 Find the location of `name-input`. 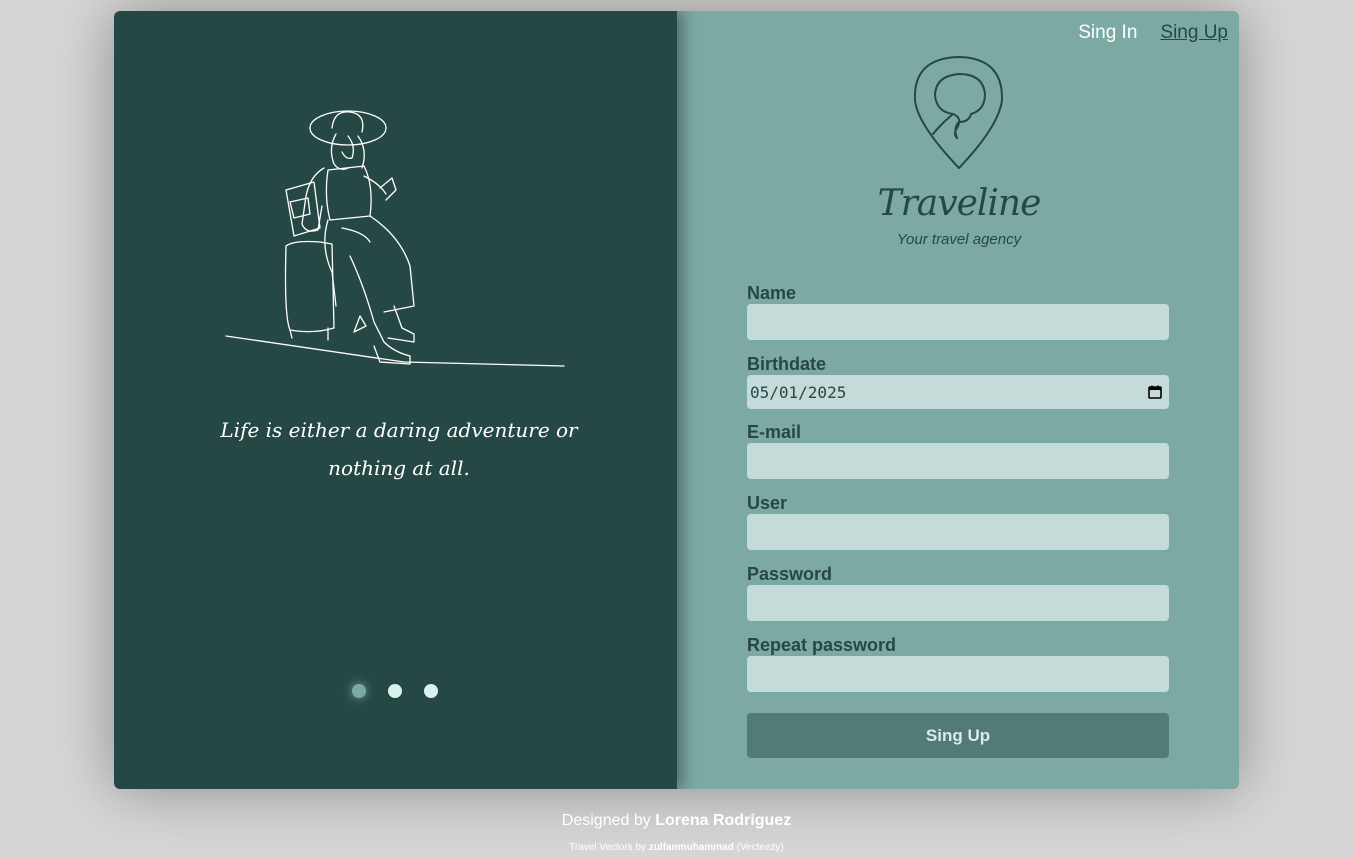

name-input is located at coordinates (958, 322).